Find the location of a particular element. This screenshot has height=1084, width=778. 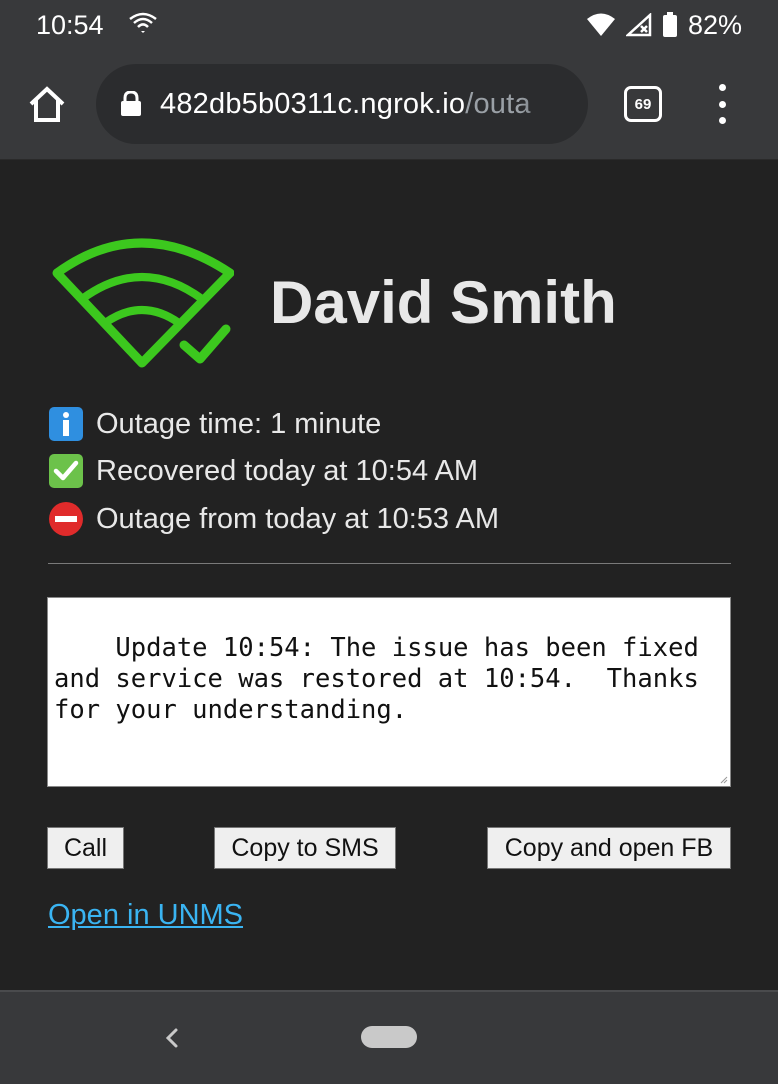

address-bar: 482db5b0311c.ngrok.io/outa is located at coordinates (342, 104).